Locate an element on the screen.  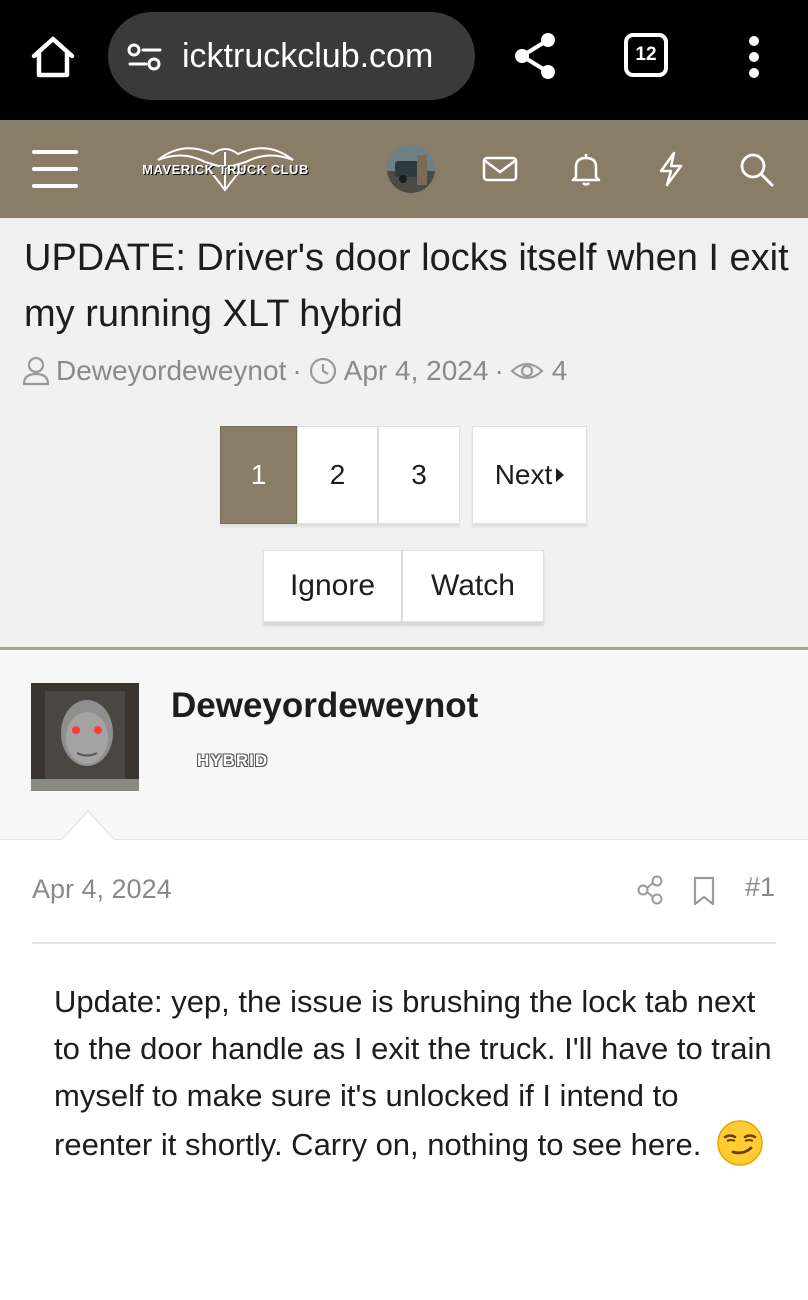
thread-meta: Deweyordeweynot · Apr 4, 2024 · 4 is located at coordinates (294, 371).